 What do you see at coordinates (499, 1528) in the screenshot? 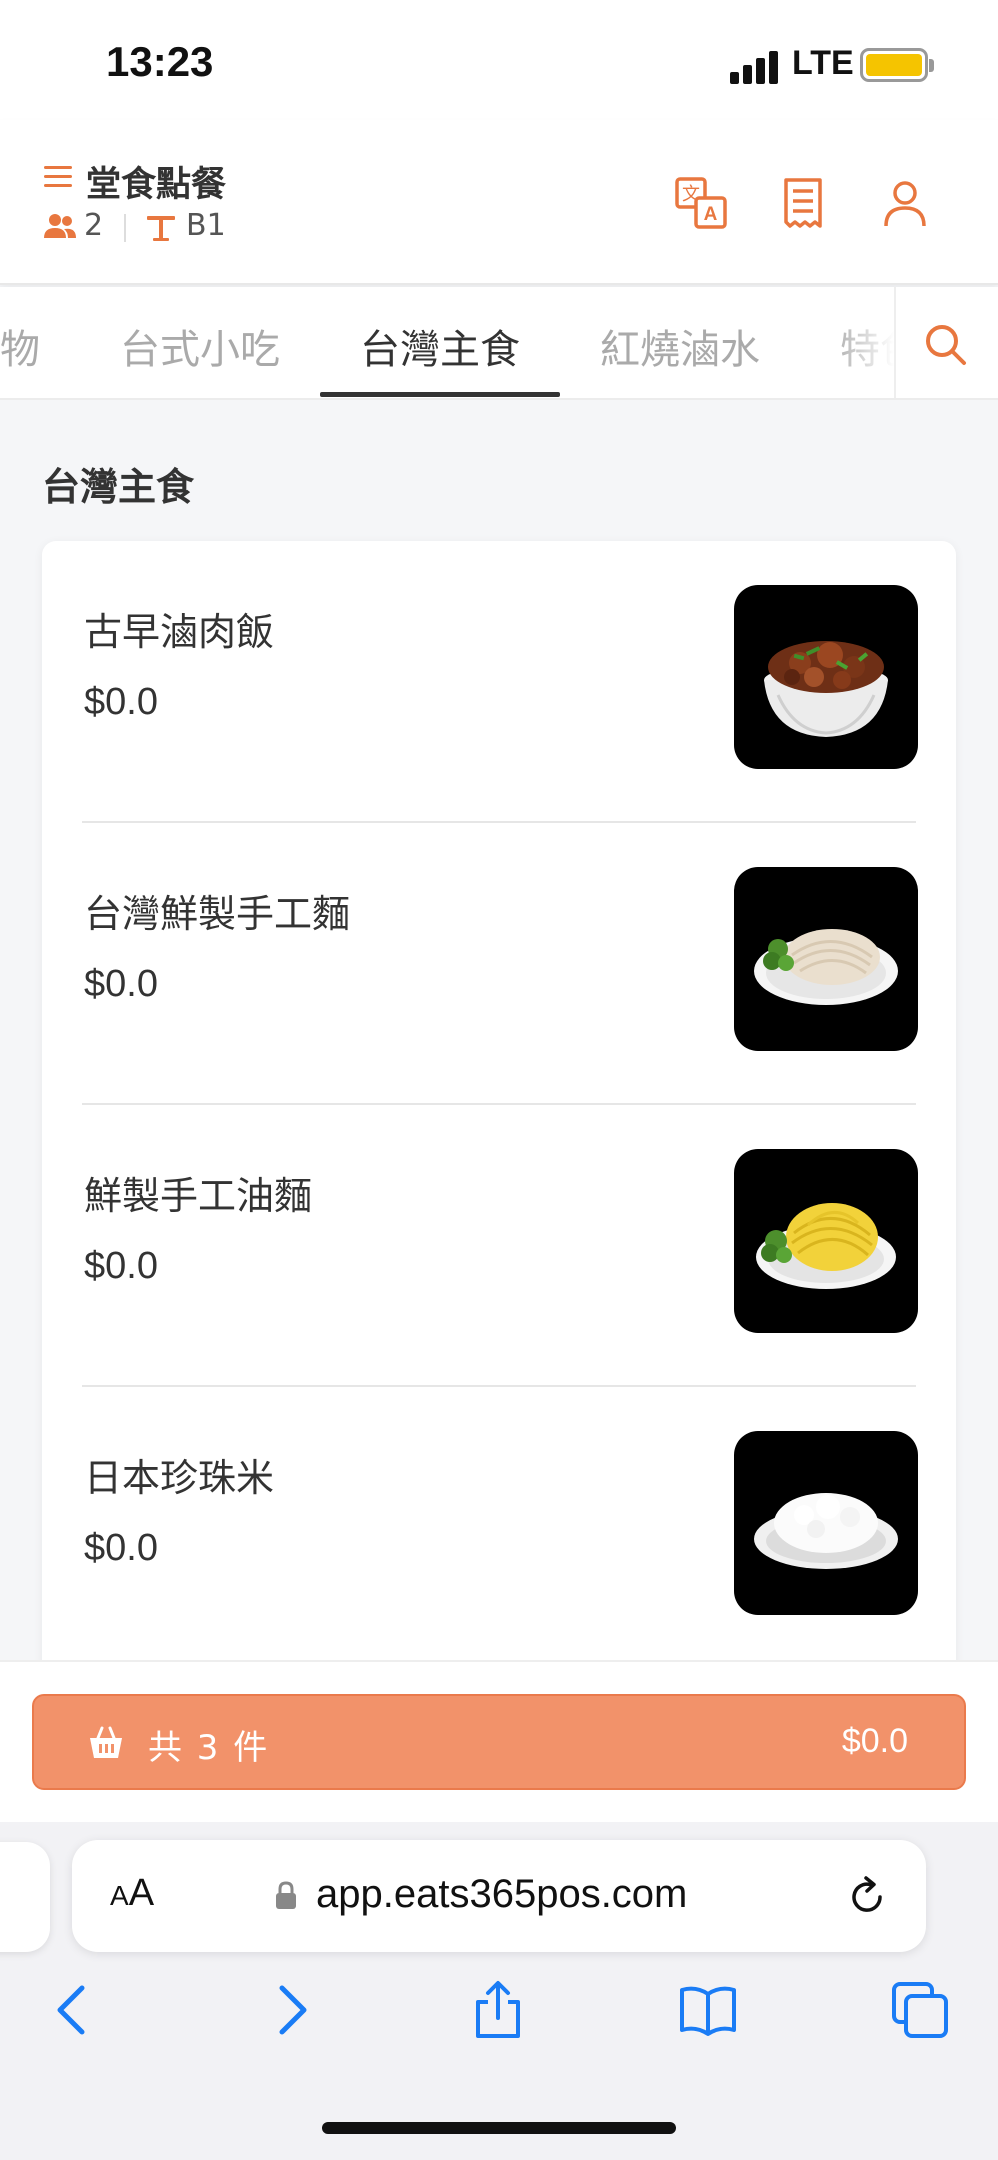
I see `menu-item: 日本珍珠米 $0.0` at bounding box center [499, 1528].